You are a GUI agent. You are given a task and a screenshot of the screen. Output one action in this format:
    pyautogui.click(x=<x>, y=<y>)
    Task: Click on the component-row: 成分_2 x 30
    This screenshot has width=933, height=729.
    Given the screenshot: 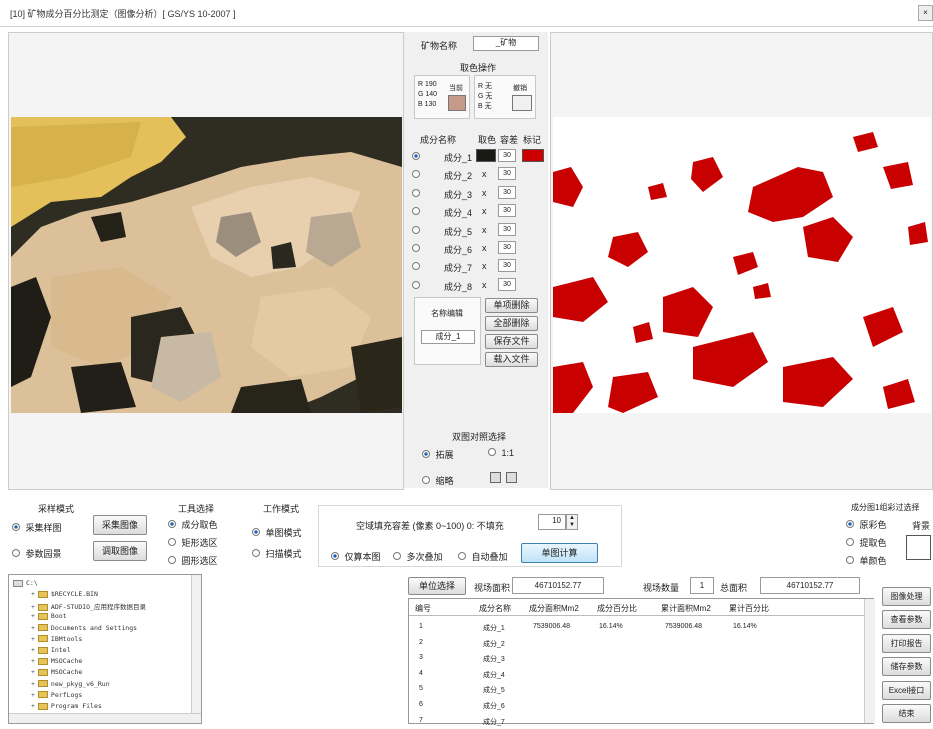 What is the action you would take?
    pyautogui.click(x=478, y=174)
    